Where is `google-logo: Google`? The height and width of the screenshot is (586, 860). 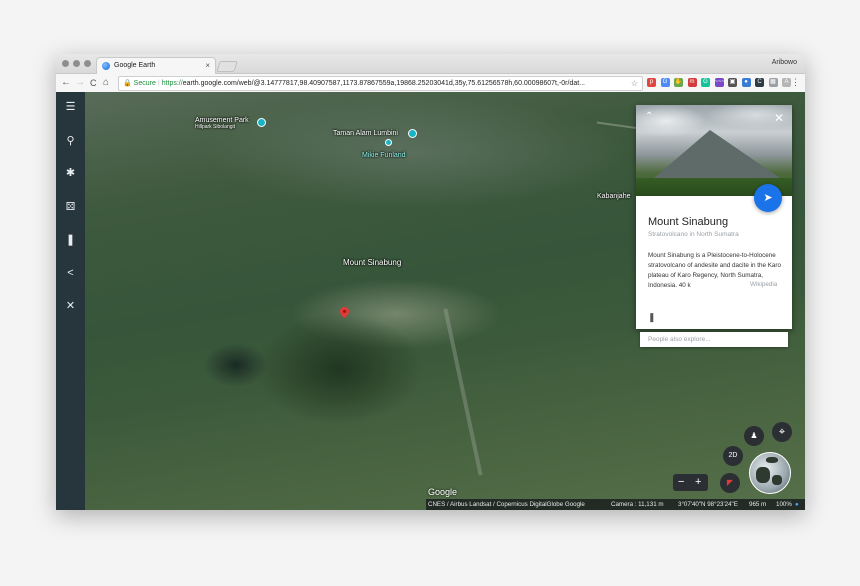 google-logo: Google is located at coordinates (443, 492).